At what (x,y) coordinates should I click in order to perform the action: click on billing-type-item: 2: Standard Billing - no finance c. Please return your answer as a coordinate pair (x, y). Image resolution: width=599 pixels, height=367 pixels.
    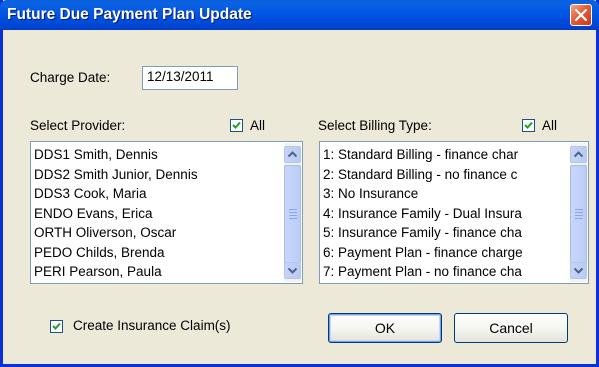
    Looking at the image, I should click on (445, 175).